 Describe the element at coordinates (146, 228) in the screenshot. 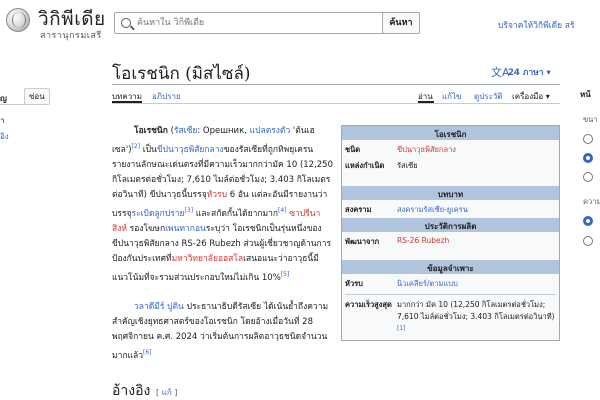

I see `text: รองโฆษก` at that location.